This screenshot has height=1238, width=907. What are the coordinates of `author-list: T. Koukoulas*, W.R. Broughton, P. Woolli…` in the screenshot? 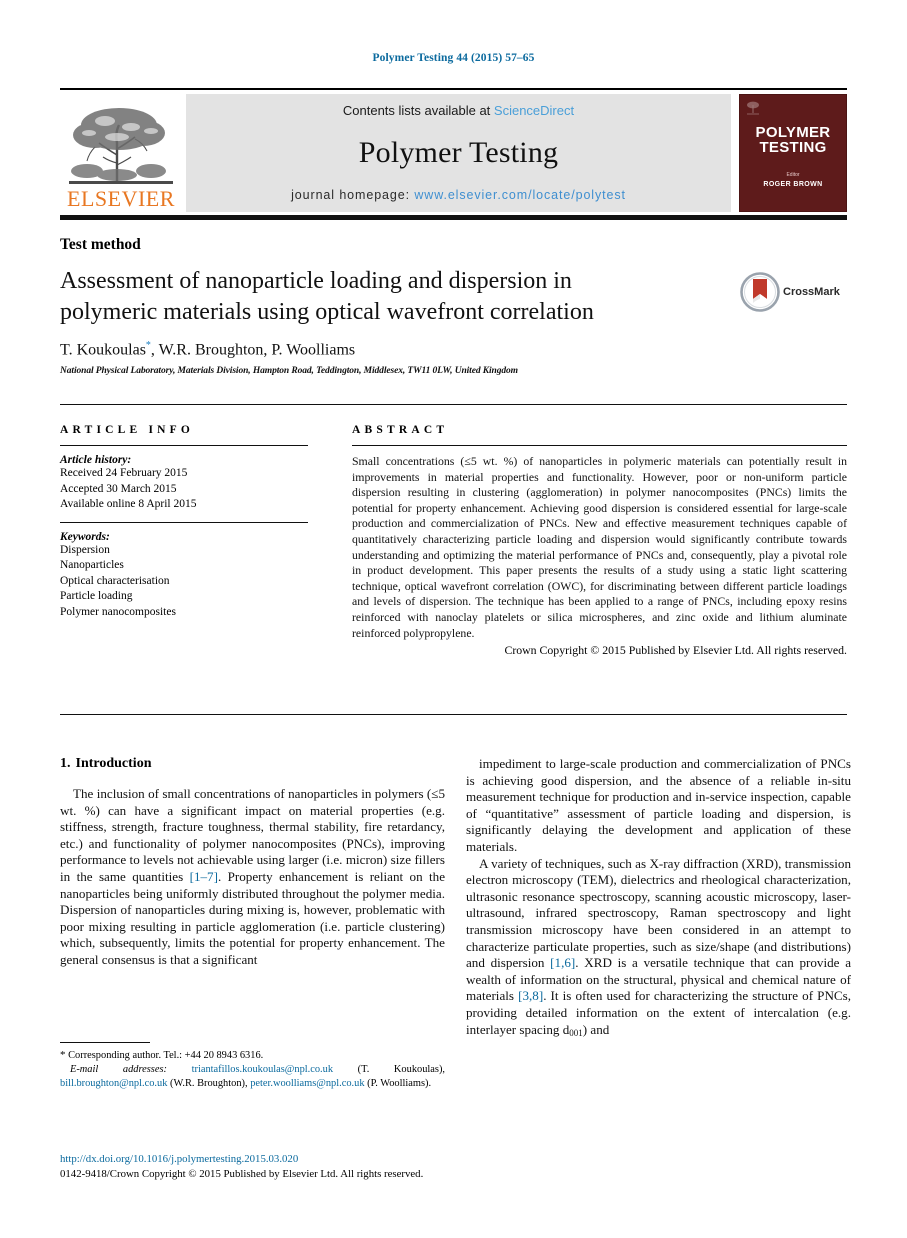 It's located at (207, 349).